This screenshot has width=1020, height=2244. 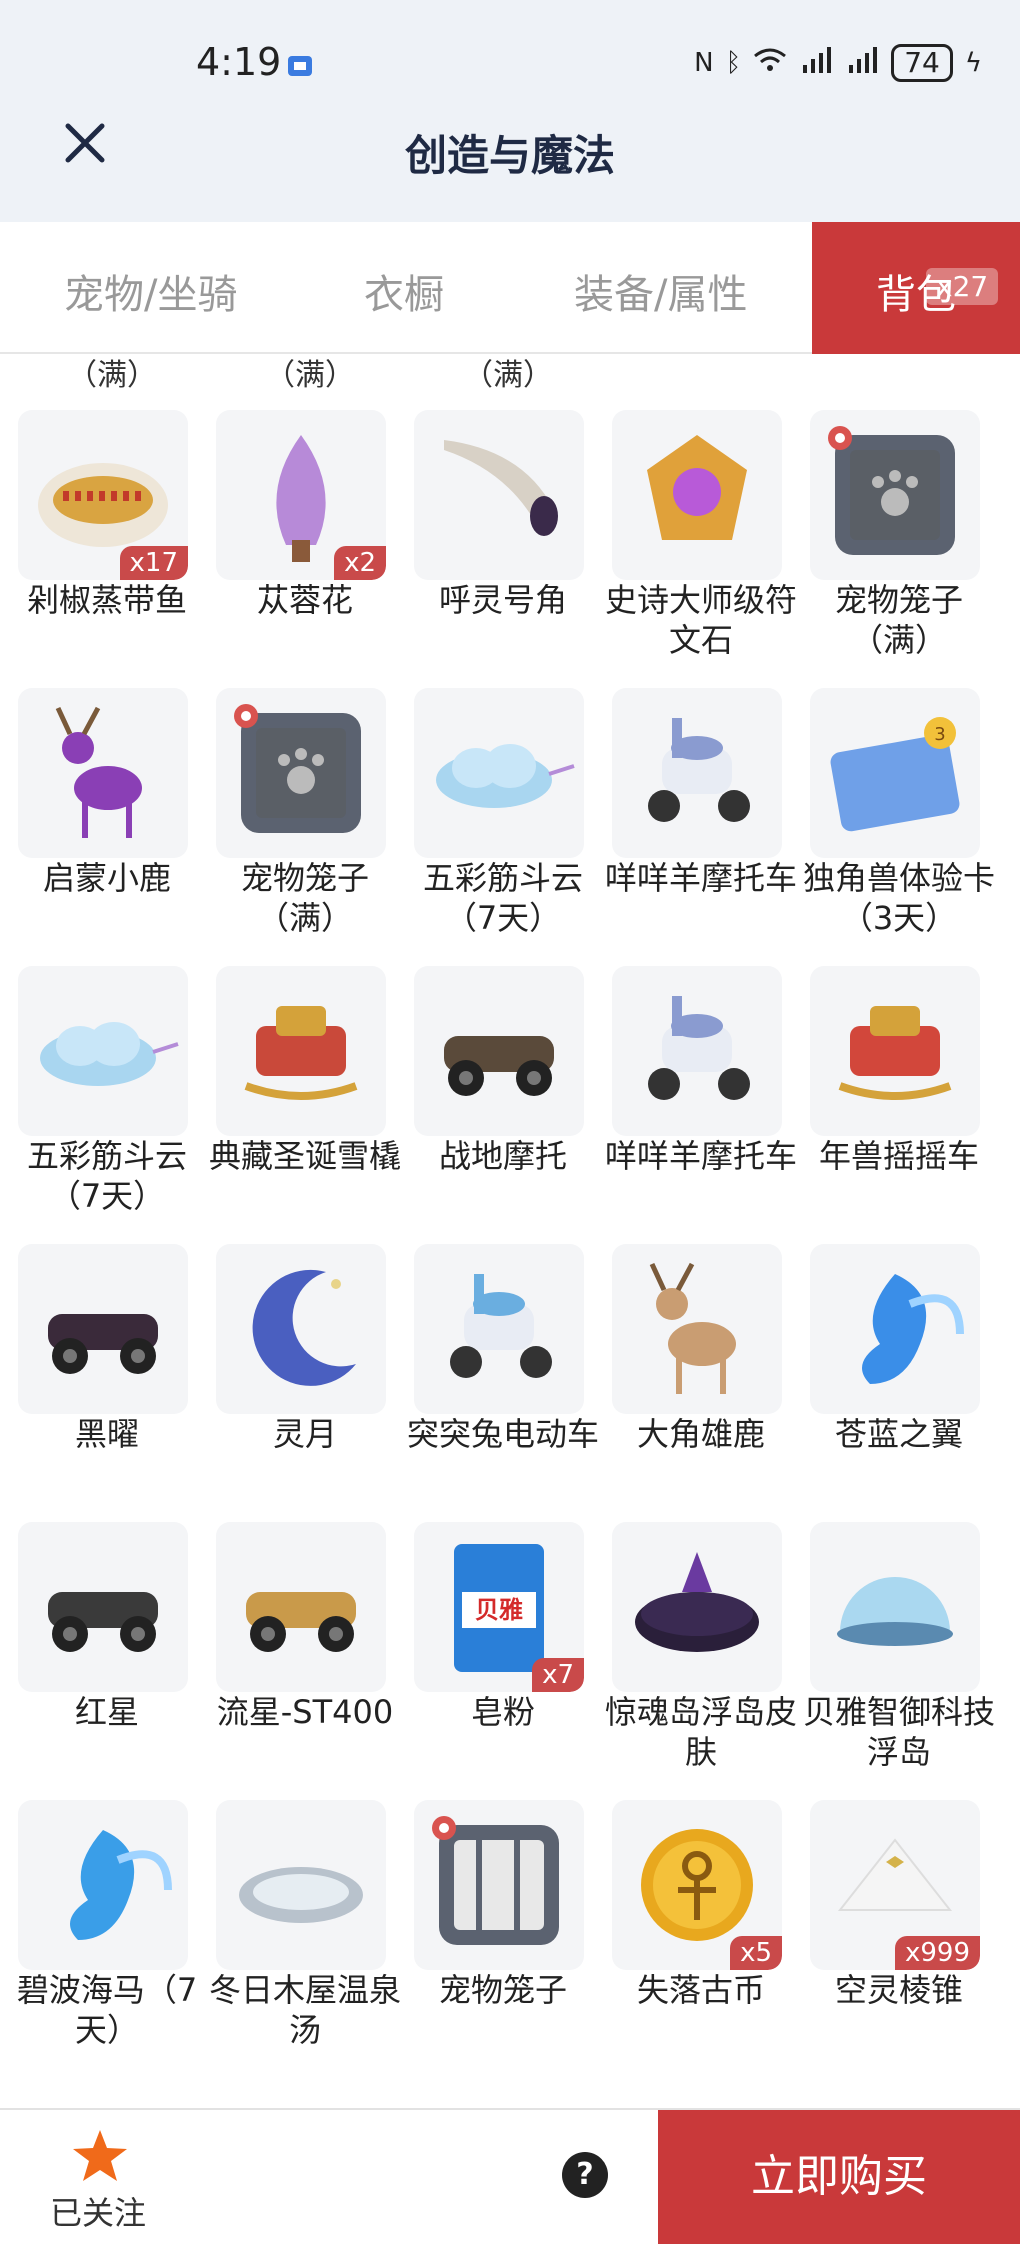 I want to click on signal-5g-icon, so click(x=816, y=63).